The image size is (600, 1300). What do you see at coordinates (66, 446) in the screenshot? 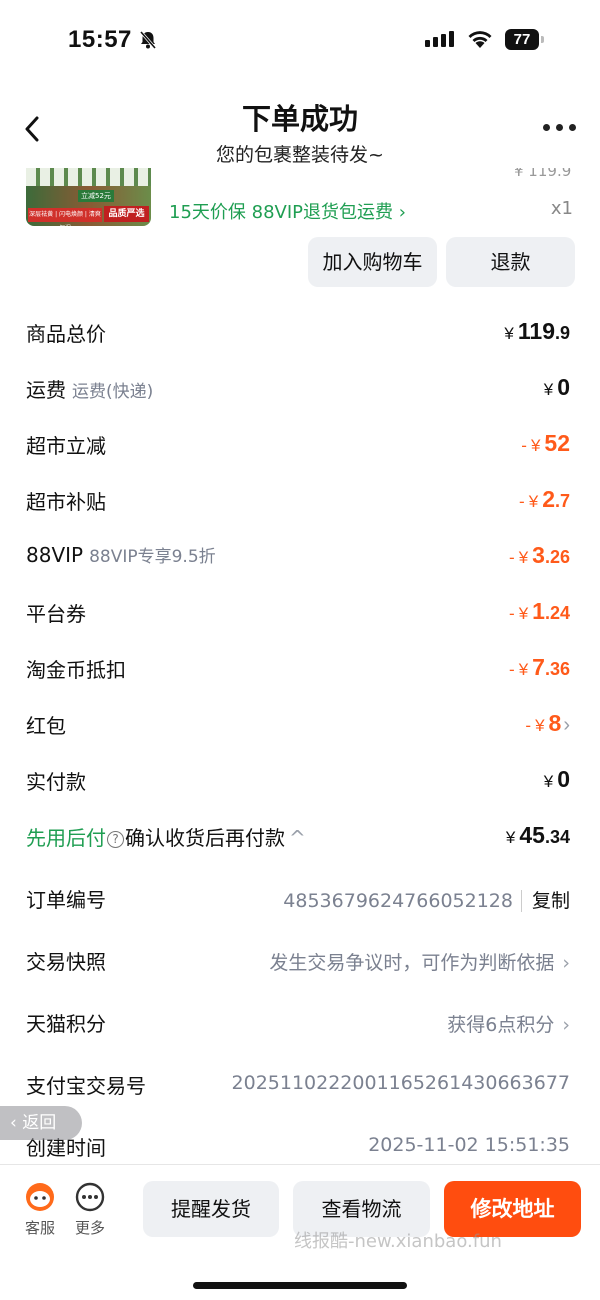
I see `row-label: 超市立减` at bounding box center [66, 446].